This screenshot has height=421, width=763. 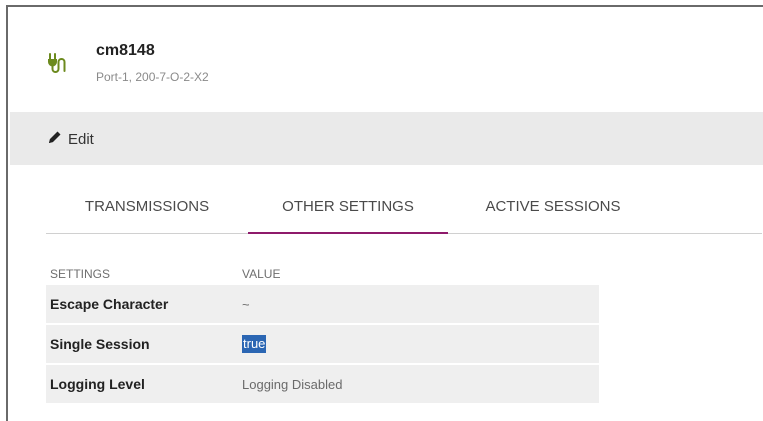 What do you see at coordinates (100, 344) in the screenshot?
I see `setting-name: Single Session` at bounding box center [100, 344].